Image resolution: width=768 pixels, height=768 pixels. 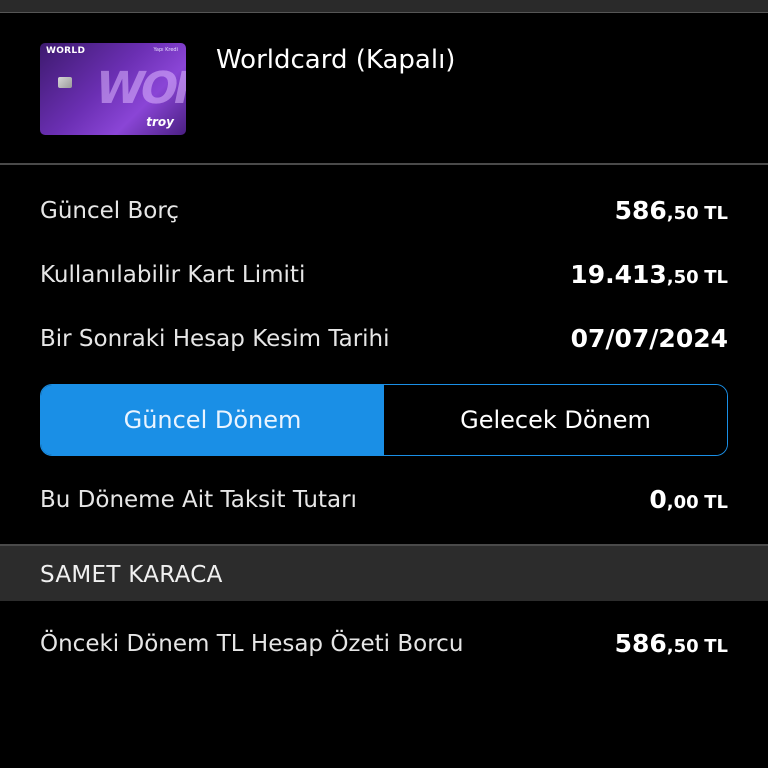 I want to click on installment-value: 0,00 TL, so click(x=688, y=501).